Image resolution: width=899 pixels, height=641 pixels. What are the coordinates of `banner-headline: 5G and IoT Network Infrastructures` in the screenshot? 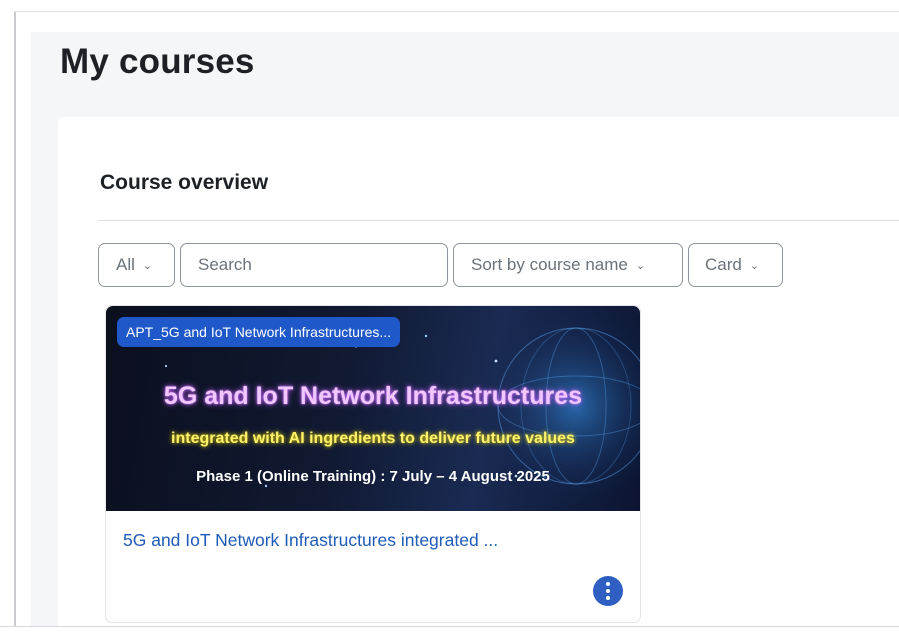 It's located at (373, 396).